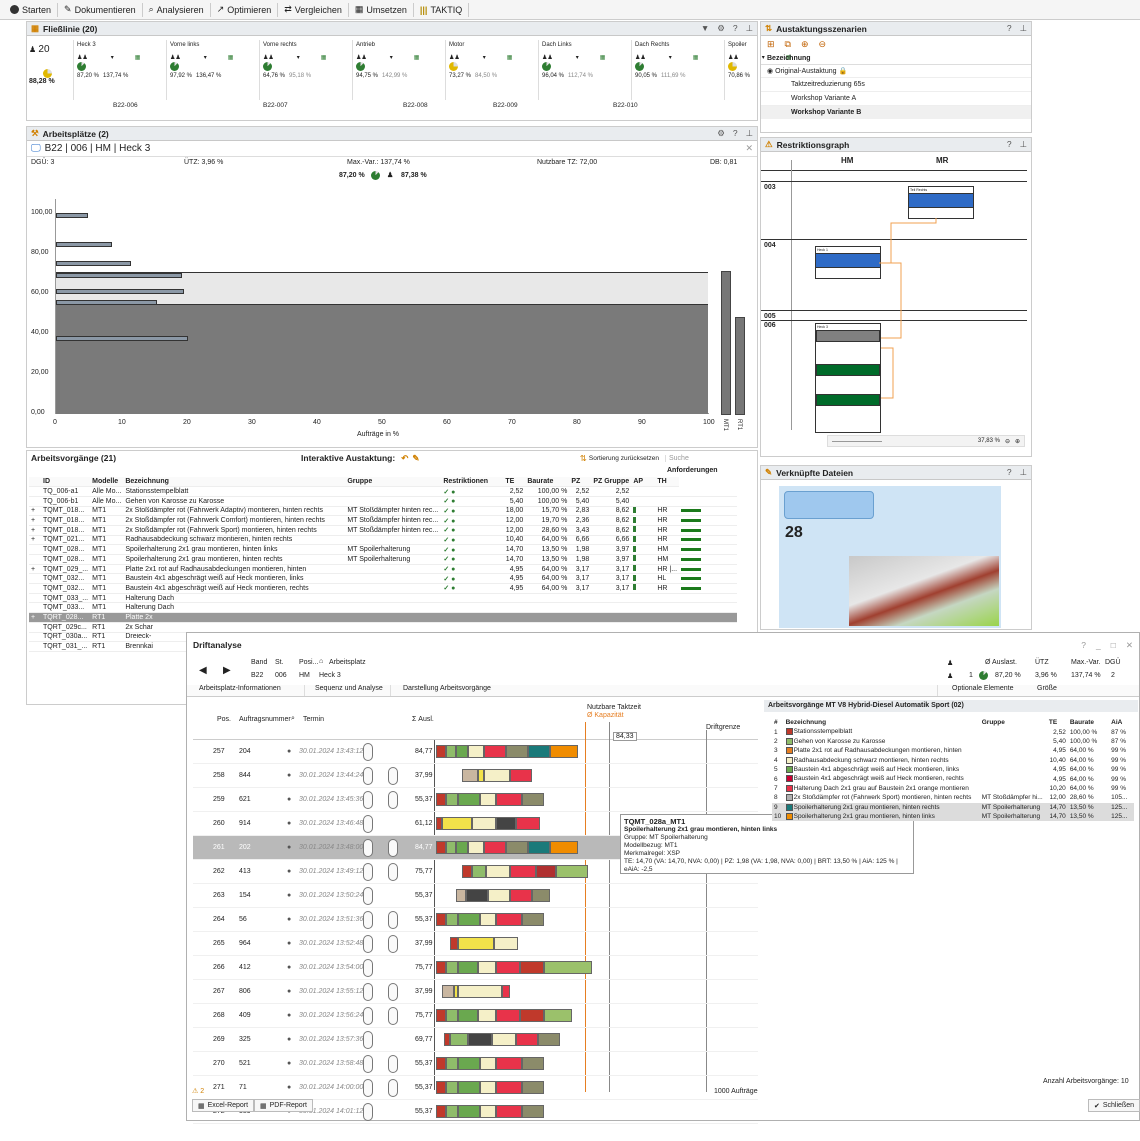 This screenshot has width=1140, height=1141. Describe the element at coordinates (1121, 722) in the screenshot. I see `column-header: AiA` at that location.